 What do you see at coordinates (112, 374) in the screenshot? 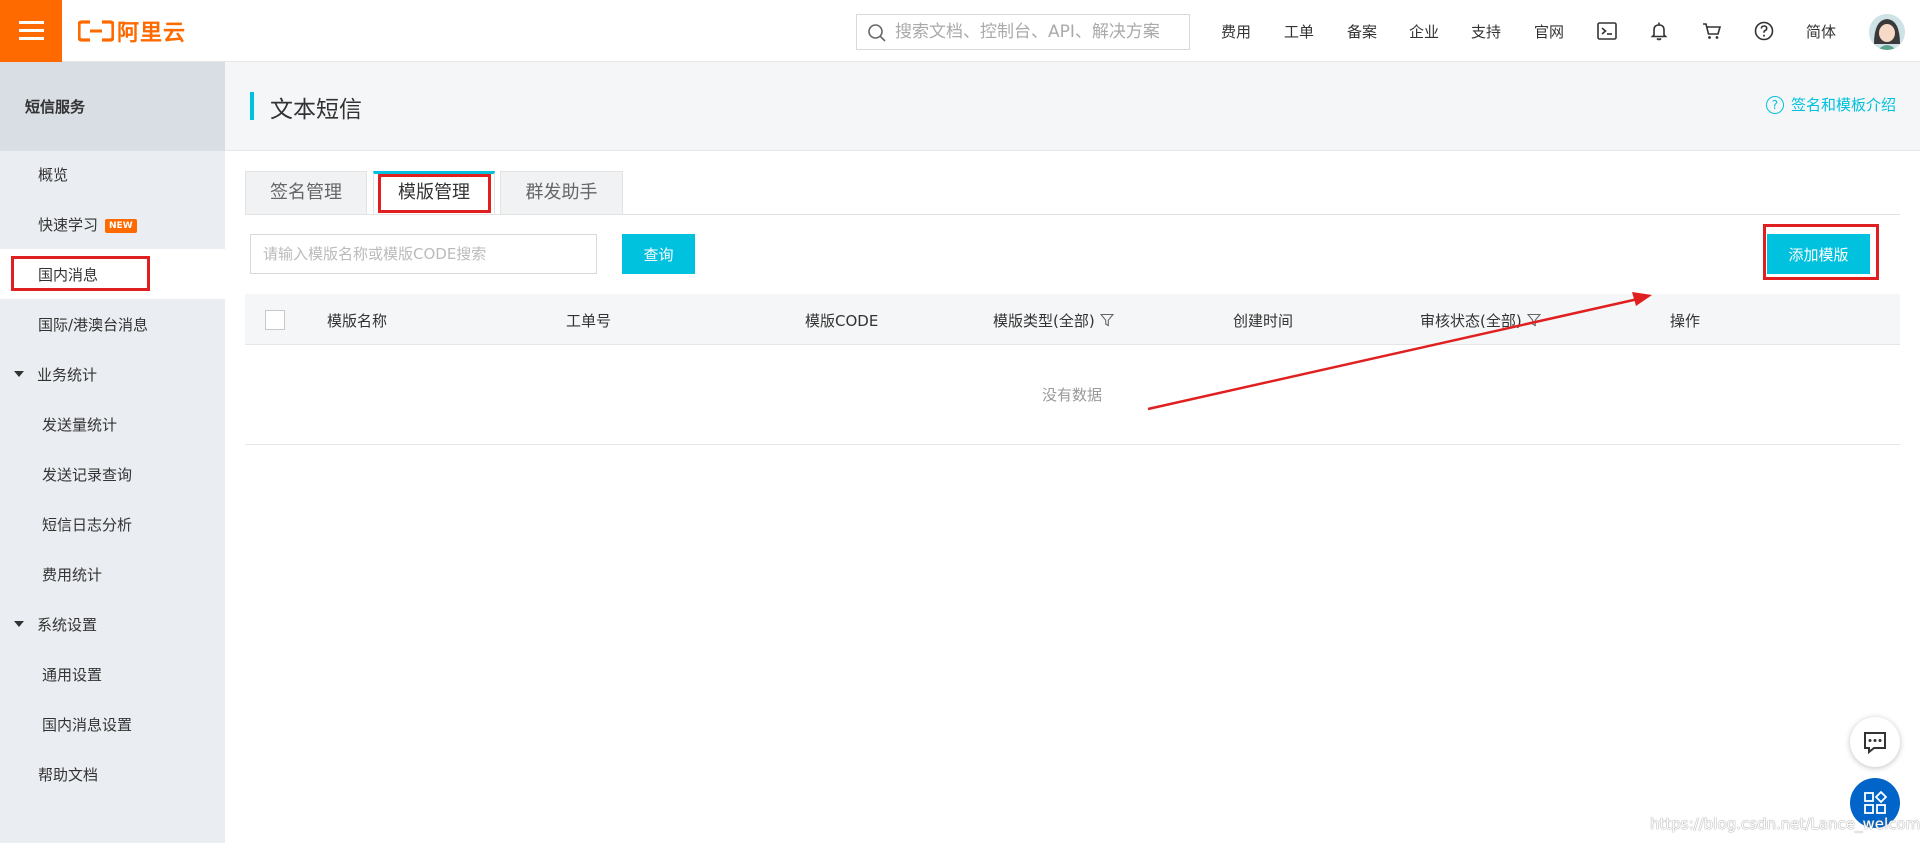
I see `sidebar-group-business-stats: 业务统计` at bounding box center [112, 374].